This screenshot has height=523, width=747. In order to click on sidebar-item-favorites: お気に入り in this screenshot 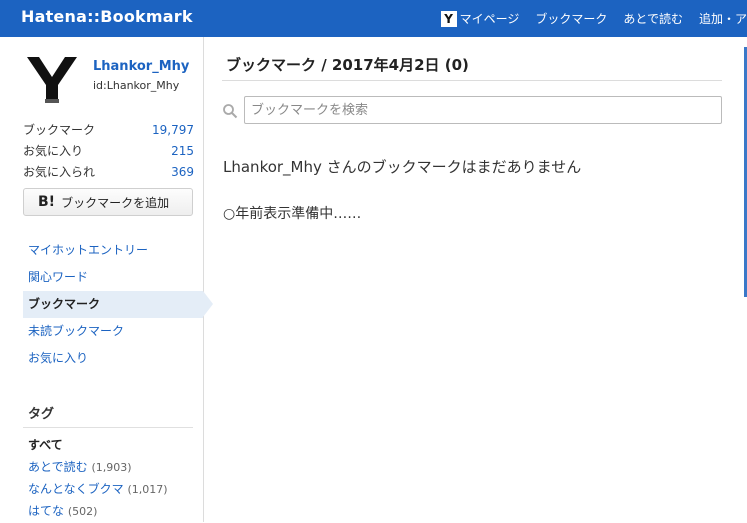, I will do `click(118, 358)`.